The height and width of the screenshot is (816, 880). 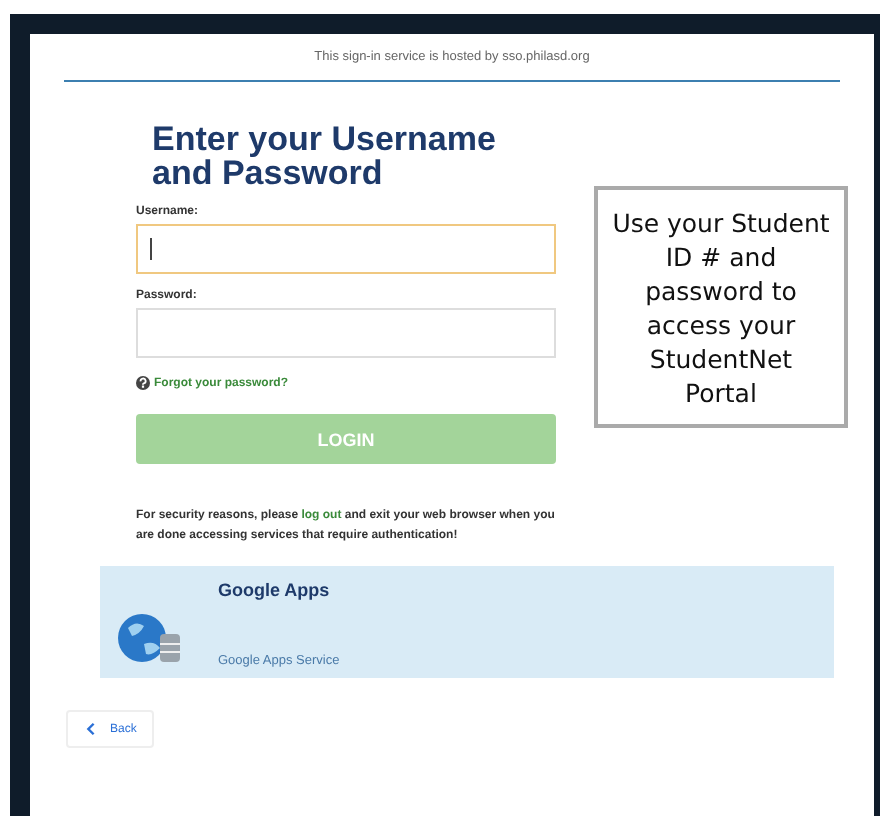 What do you see at coordinates (150, 638) in the screenshot?
I see `globe-server-icon` at bounding box center [150, 638].